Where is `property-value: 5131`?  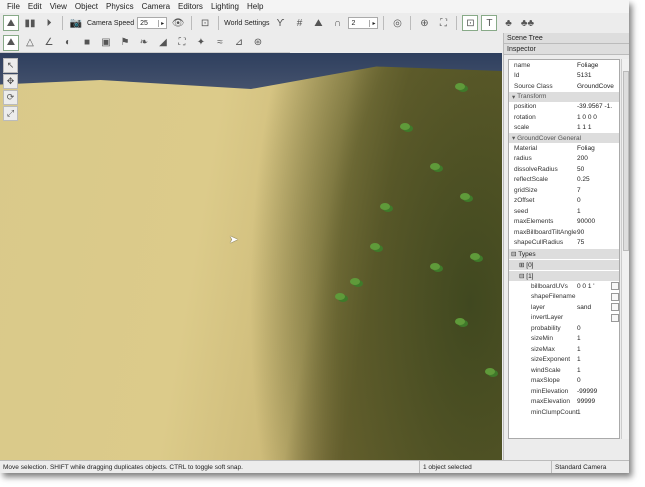
property-value: 5131 is located at coordinates (598, 75).